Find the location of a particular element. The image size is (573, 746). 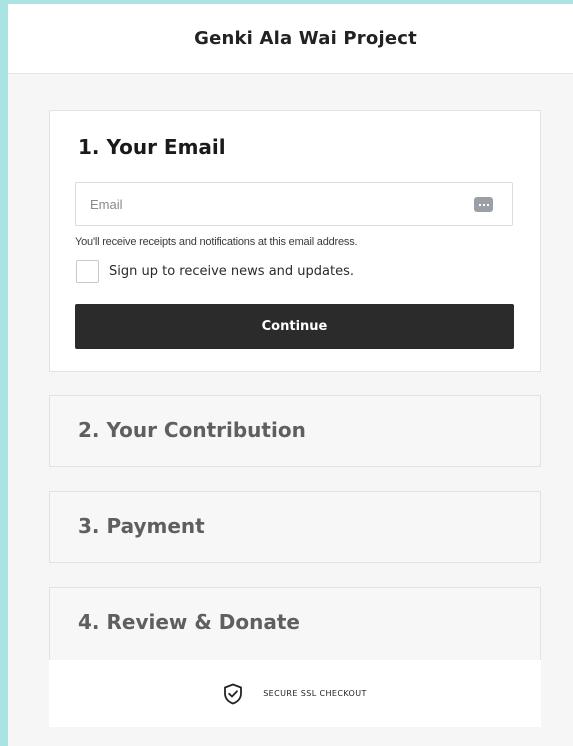

newsletter-option: Sign up to receive news and updates. is located at coordinates (215, 271).